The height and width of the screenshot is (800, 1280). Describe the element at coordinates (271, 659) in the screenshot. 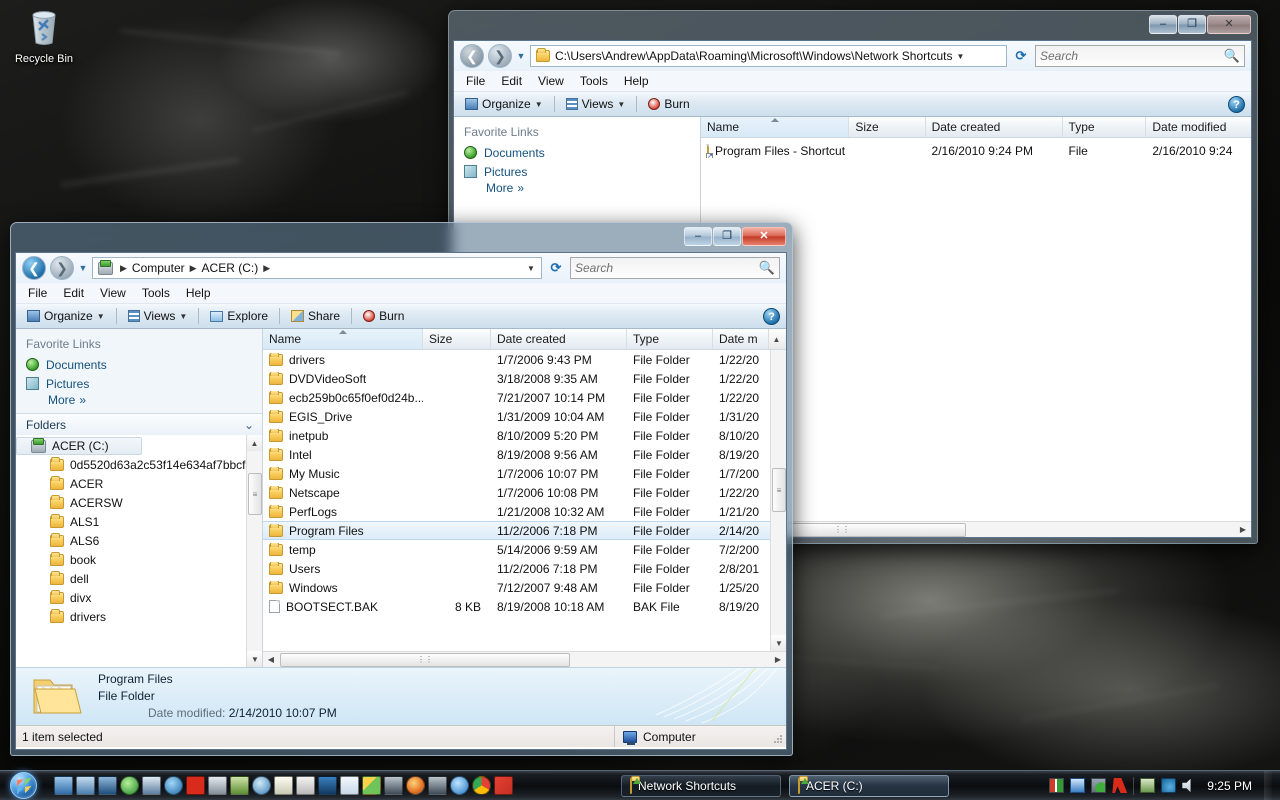

I see `scroll-left-arrow-icon: ◀` at that location.